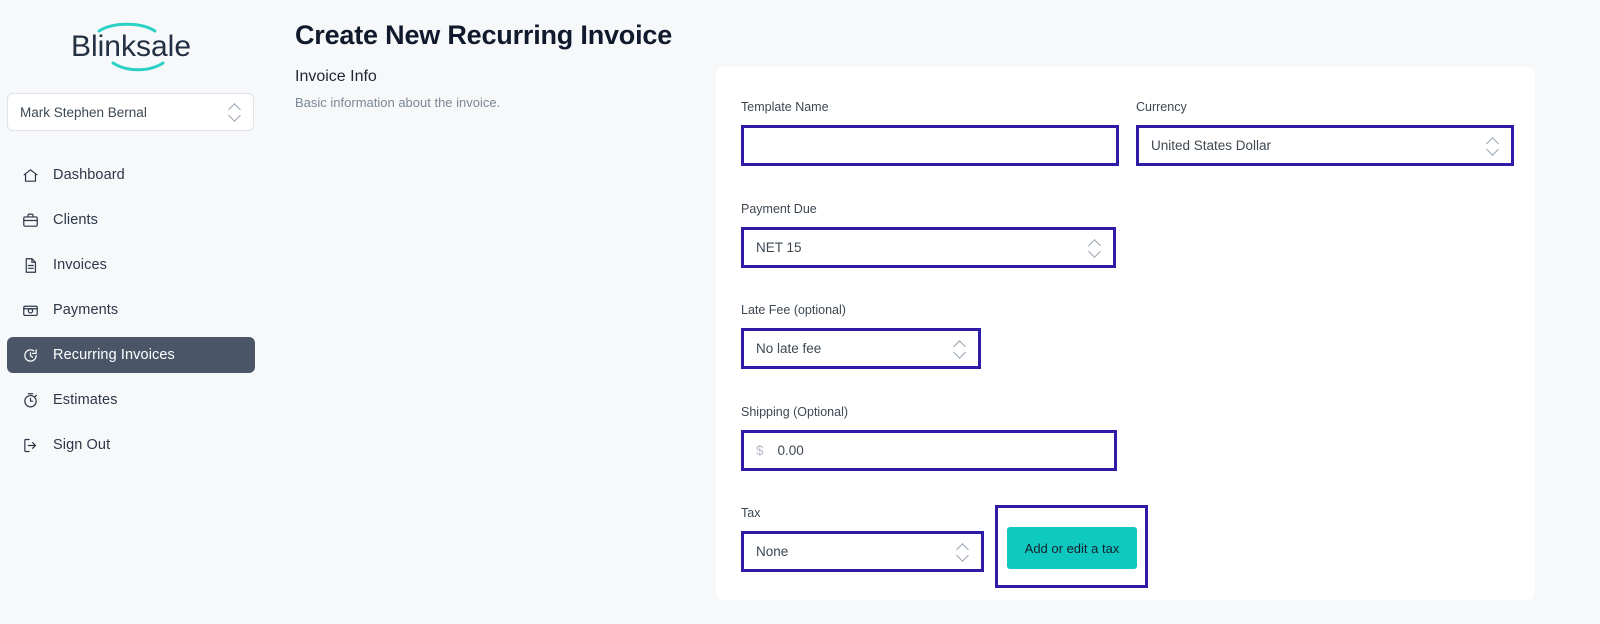 The width and height of the screenshot is (1600, 624). I want to click on sidebar-item-label: Sign Out, so click(82, 445).